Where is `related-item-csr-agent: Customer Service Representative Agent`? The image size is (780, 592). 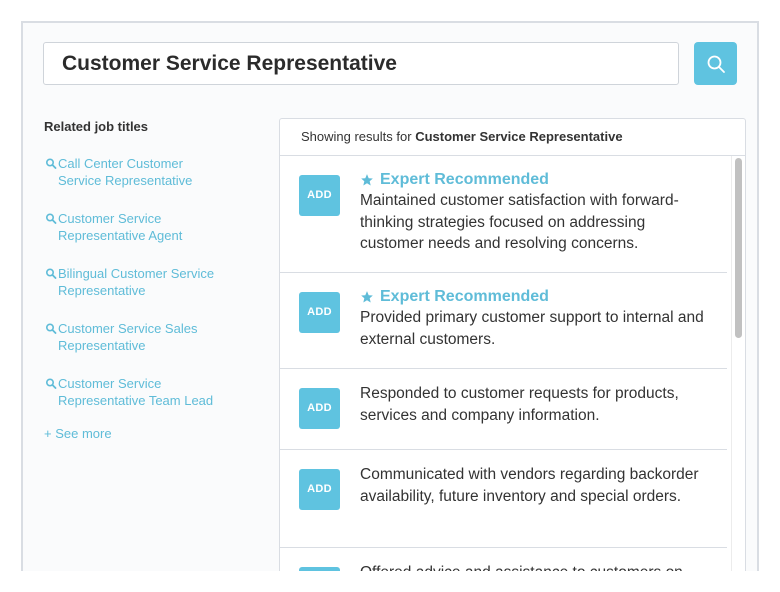
related-item-csr-agent: Customer Service Representative Agent is located at coordinates (146, 227).